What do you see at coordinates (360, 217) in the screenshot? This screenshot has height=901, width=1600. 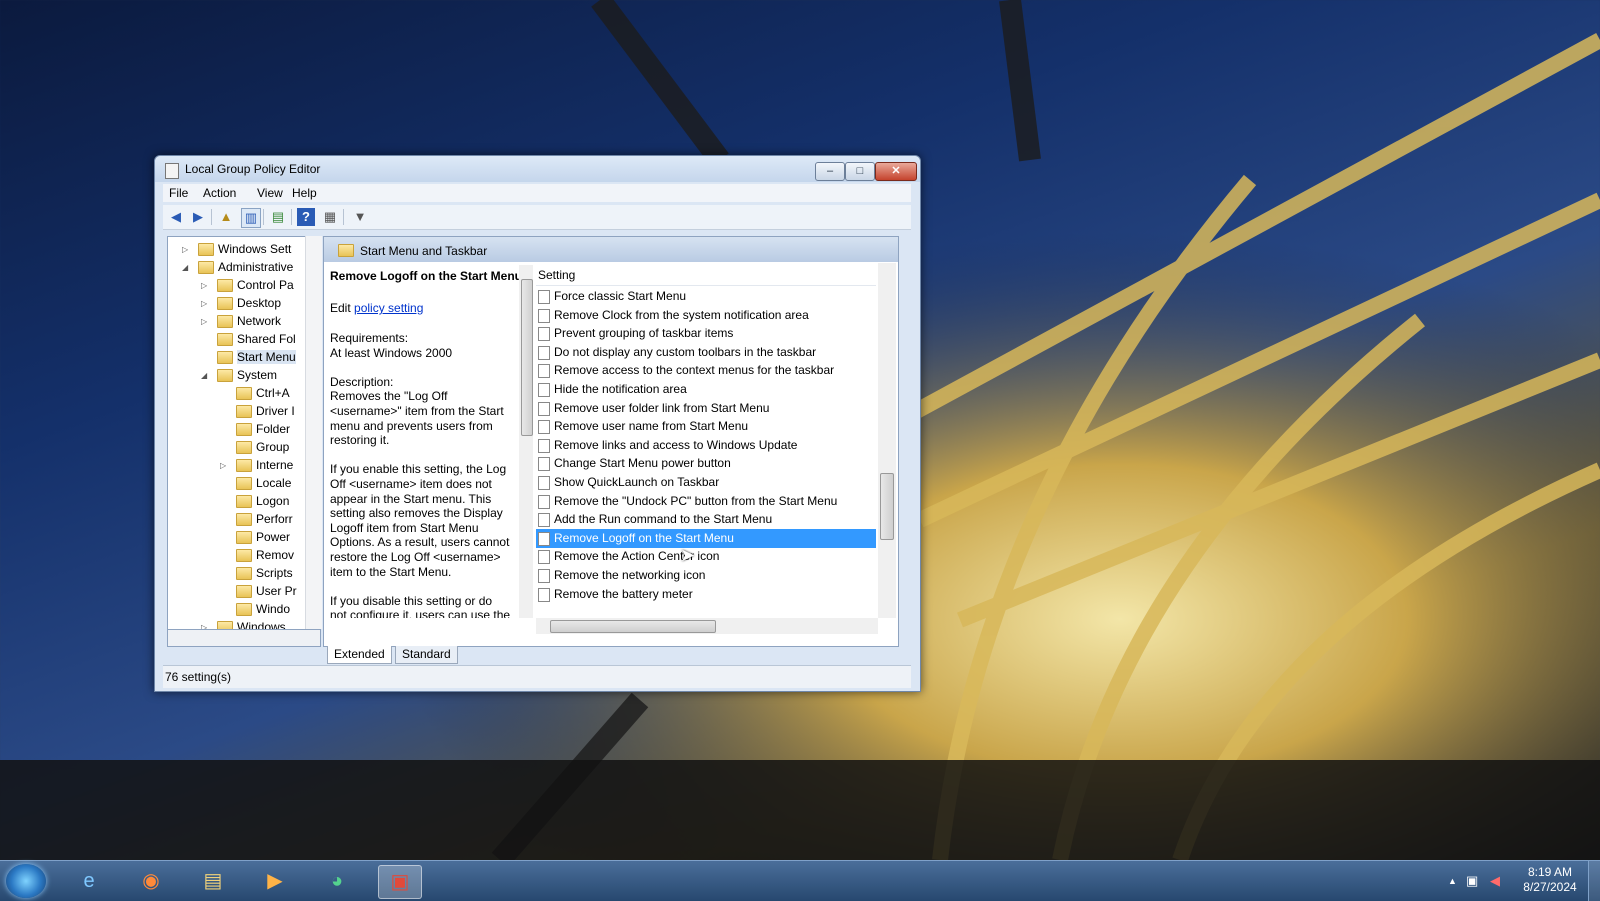 I see `filter-icon: ▼` at bounding box center [360, 217].